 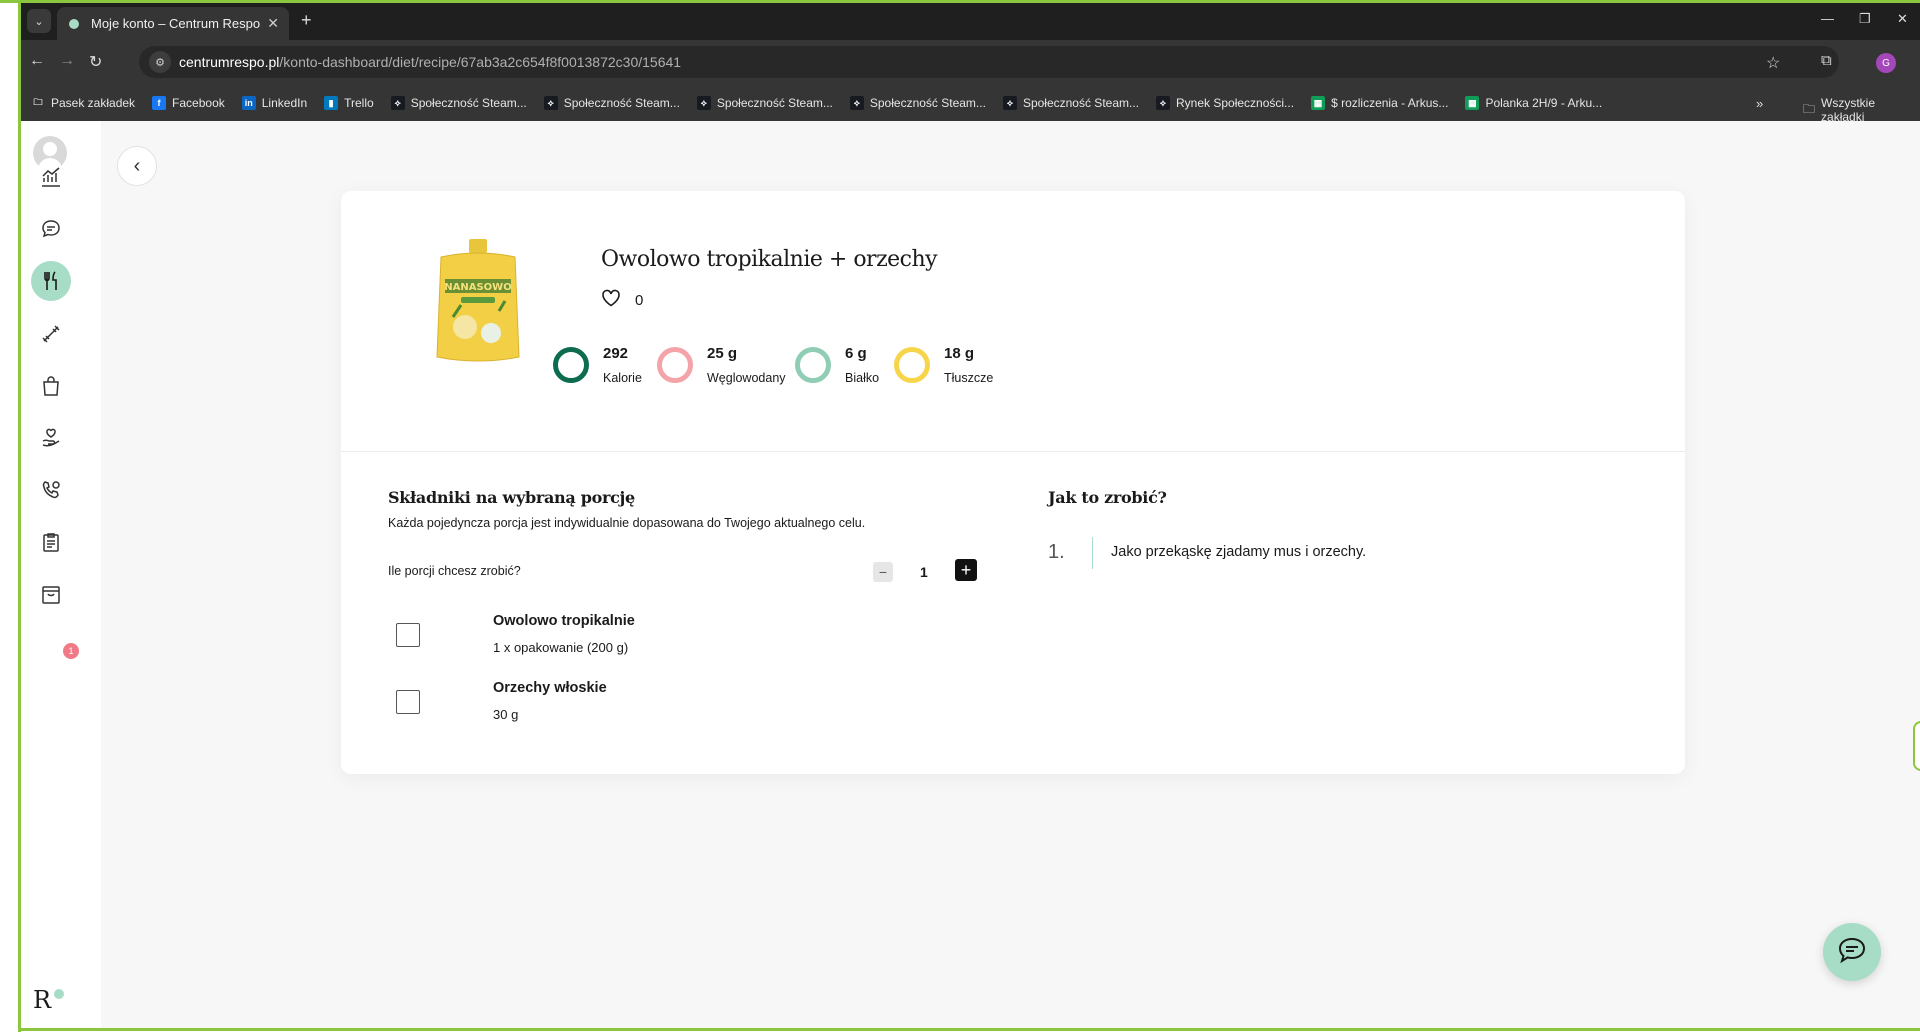 What do you see at coordinates (95, 62) in the screenshot?
I see `reload-icon: ↻` at bounding box center [95, 62].